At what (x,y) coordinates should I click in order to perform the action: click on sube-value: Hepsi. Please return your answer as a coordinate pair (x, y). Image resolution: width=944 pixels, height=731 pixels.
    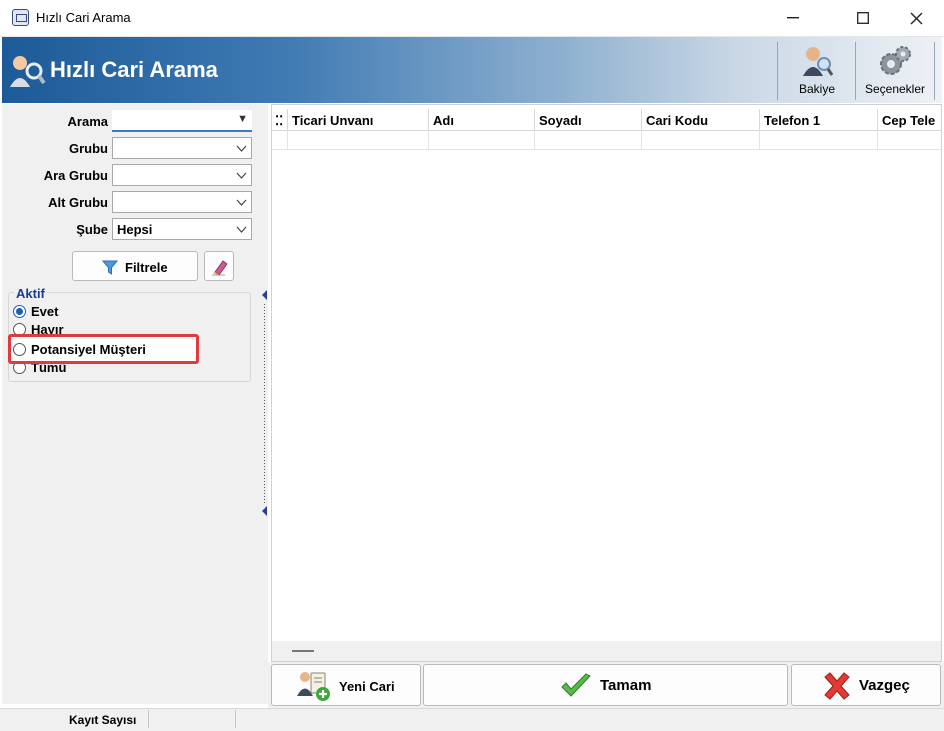
    Looking at the image, I should click on (135, 229).